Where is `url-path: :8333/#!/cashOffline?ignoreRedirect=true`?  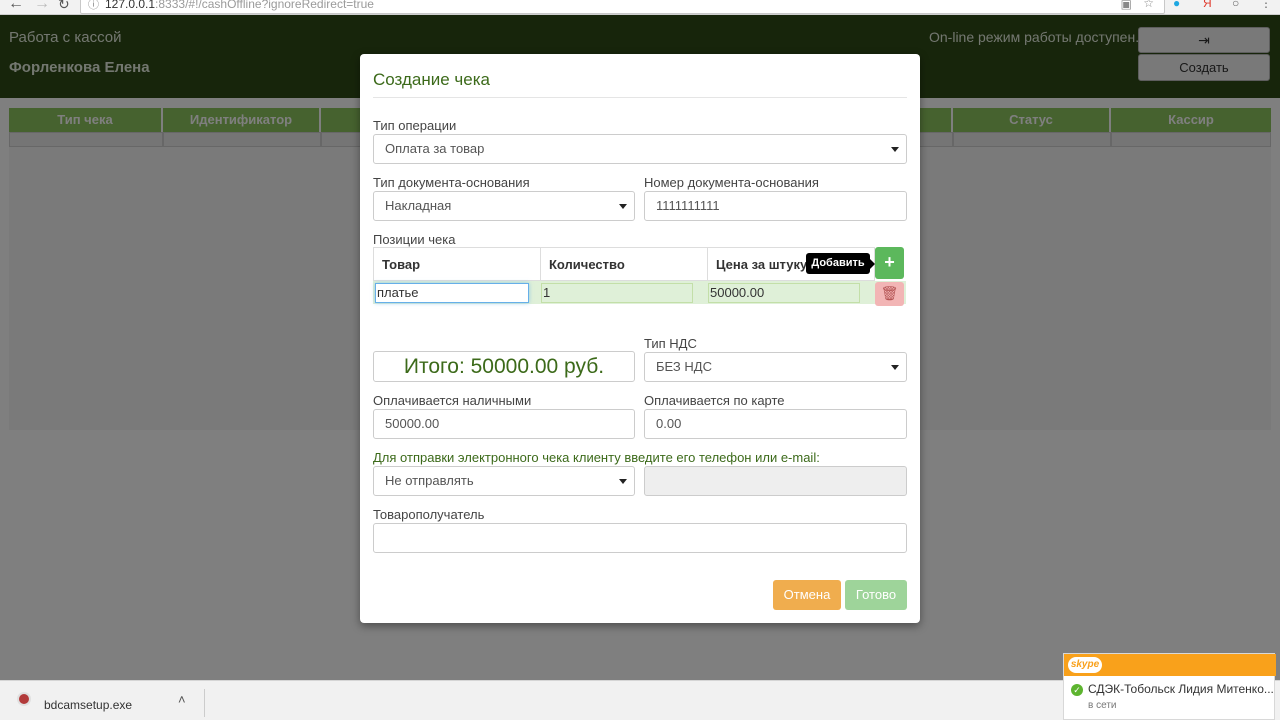
url-path: :8333/#!/cashOffline?ignoreRedirect=true is located at coordinates (264, 5).